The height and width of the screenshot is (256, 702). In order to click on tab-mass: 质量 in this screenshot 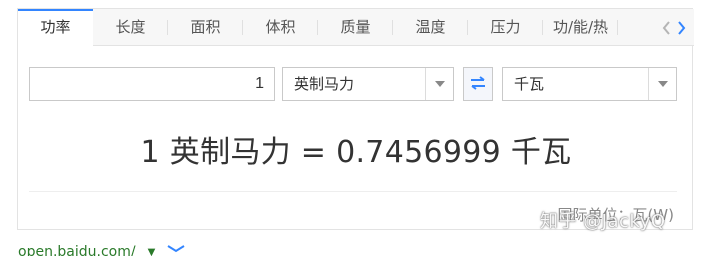, I will do `click(355, 27)`.